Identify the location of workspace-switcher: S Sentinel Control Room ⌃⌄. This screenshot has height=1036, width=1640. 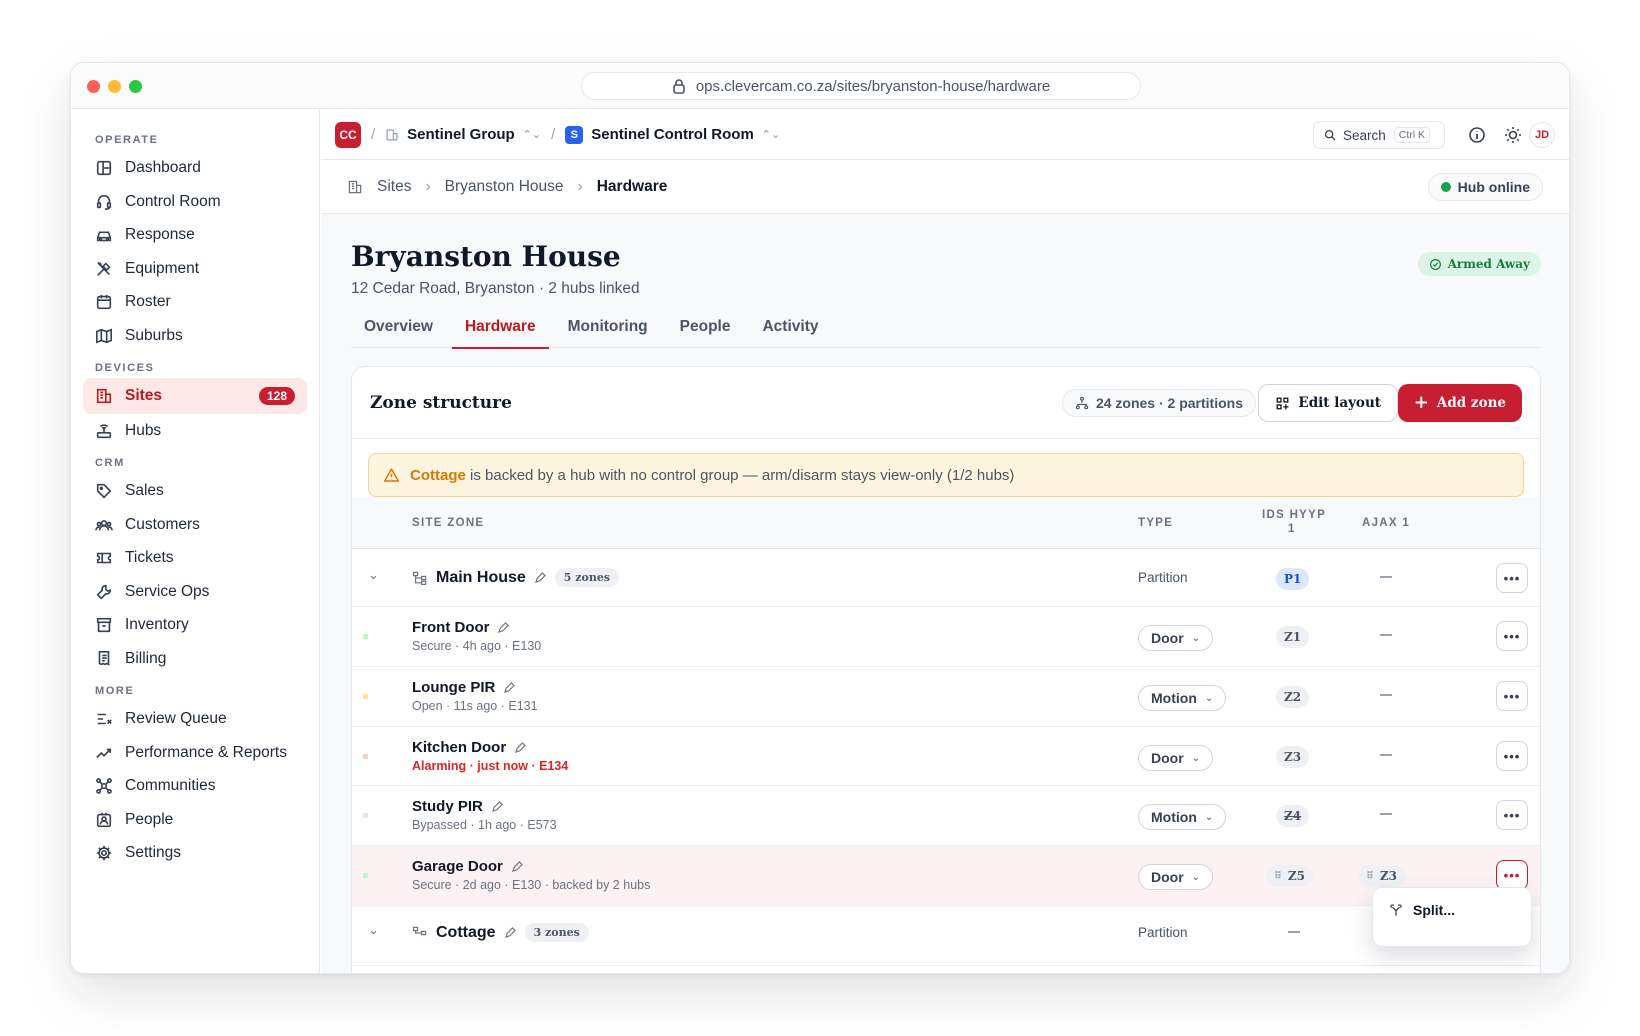
(672, 134).